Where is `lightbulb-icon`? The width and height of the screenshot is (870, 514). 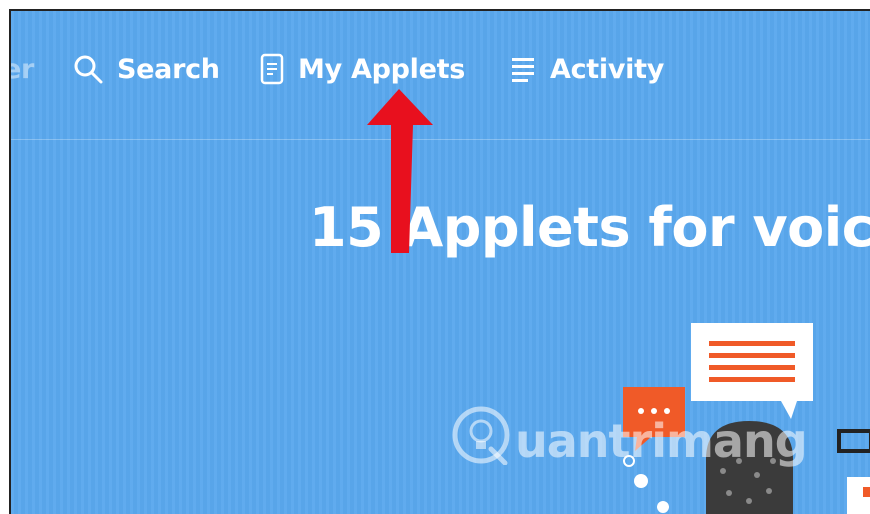 lightbulb-icon is located at coordinates (481, 440).